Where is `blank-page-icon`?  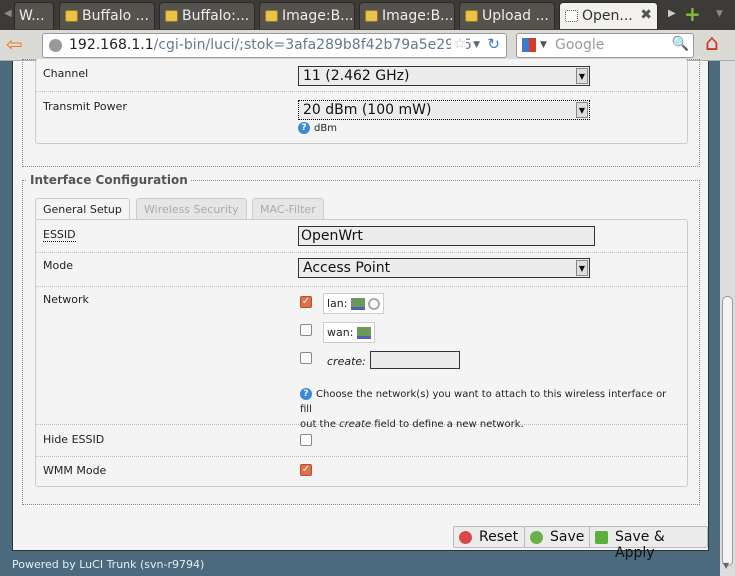
blank-page-icon is located at coordinates (571, 16).